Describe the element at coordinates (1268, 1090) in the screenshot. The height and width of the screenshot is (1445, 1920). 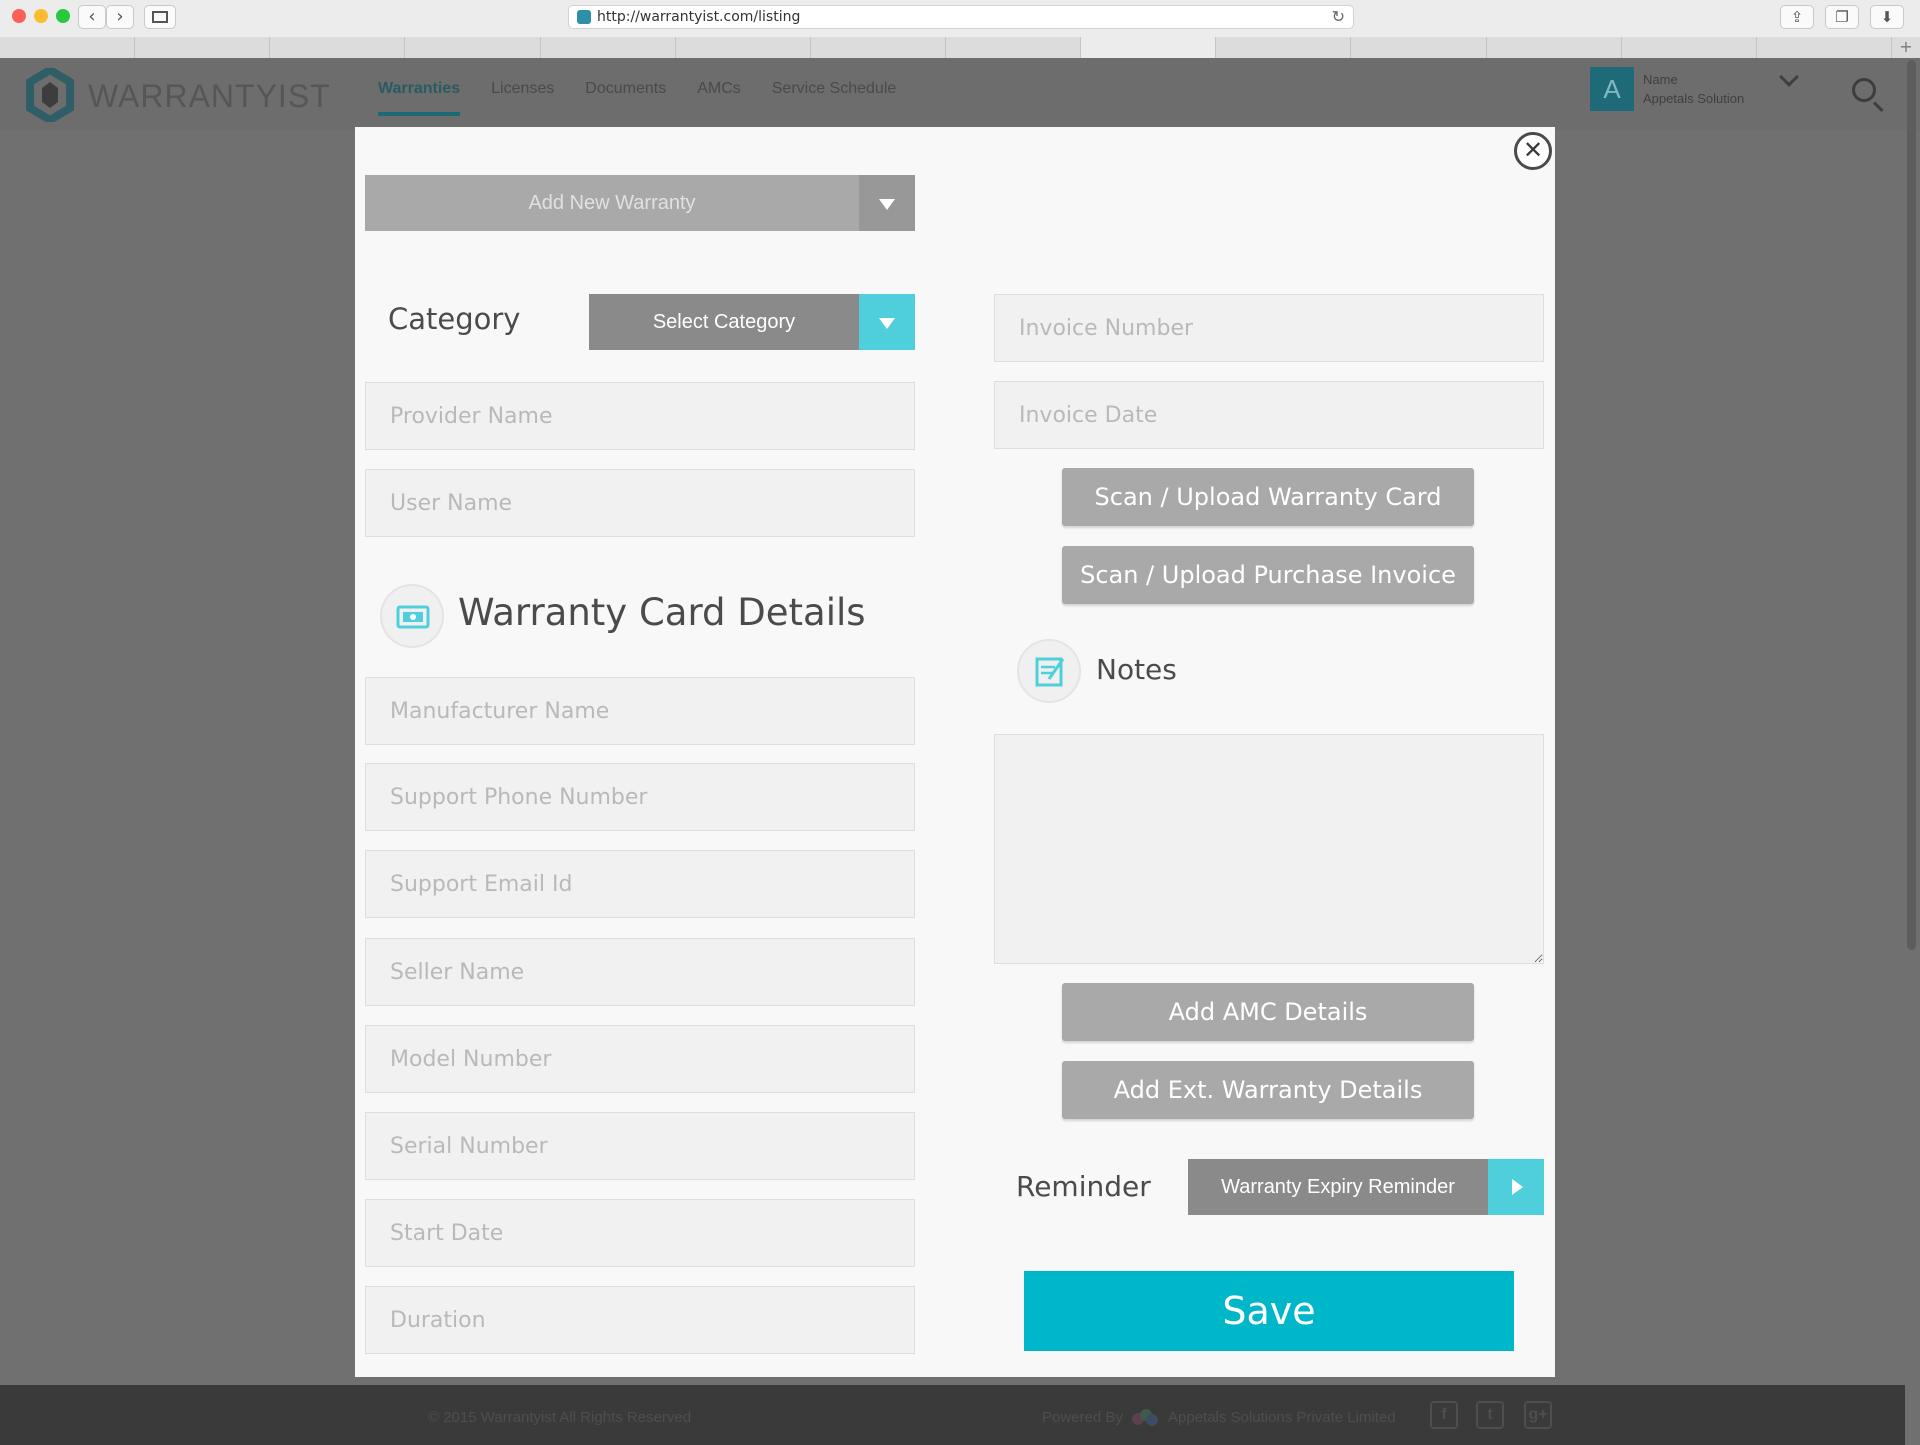
I see `add-ext-warranty-details-button: Add Ext. Warranty Details` at that location.